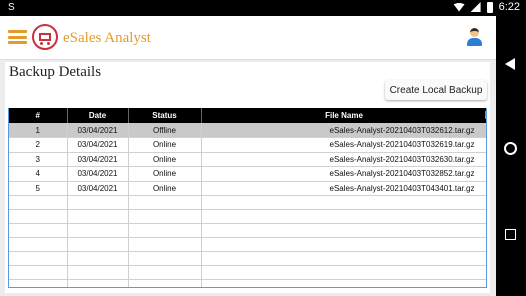 The image size is (526, 296). Describe the element at coordinates (343, 174) in the screenshot. I see `cell-file-name: eSales-Analyst-20210403T032852.tar.gz` at that location.